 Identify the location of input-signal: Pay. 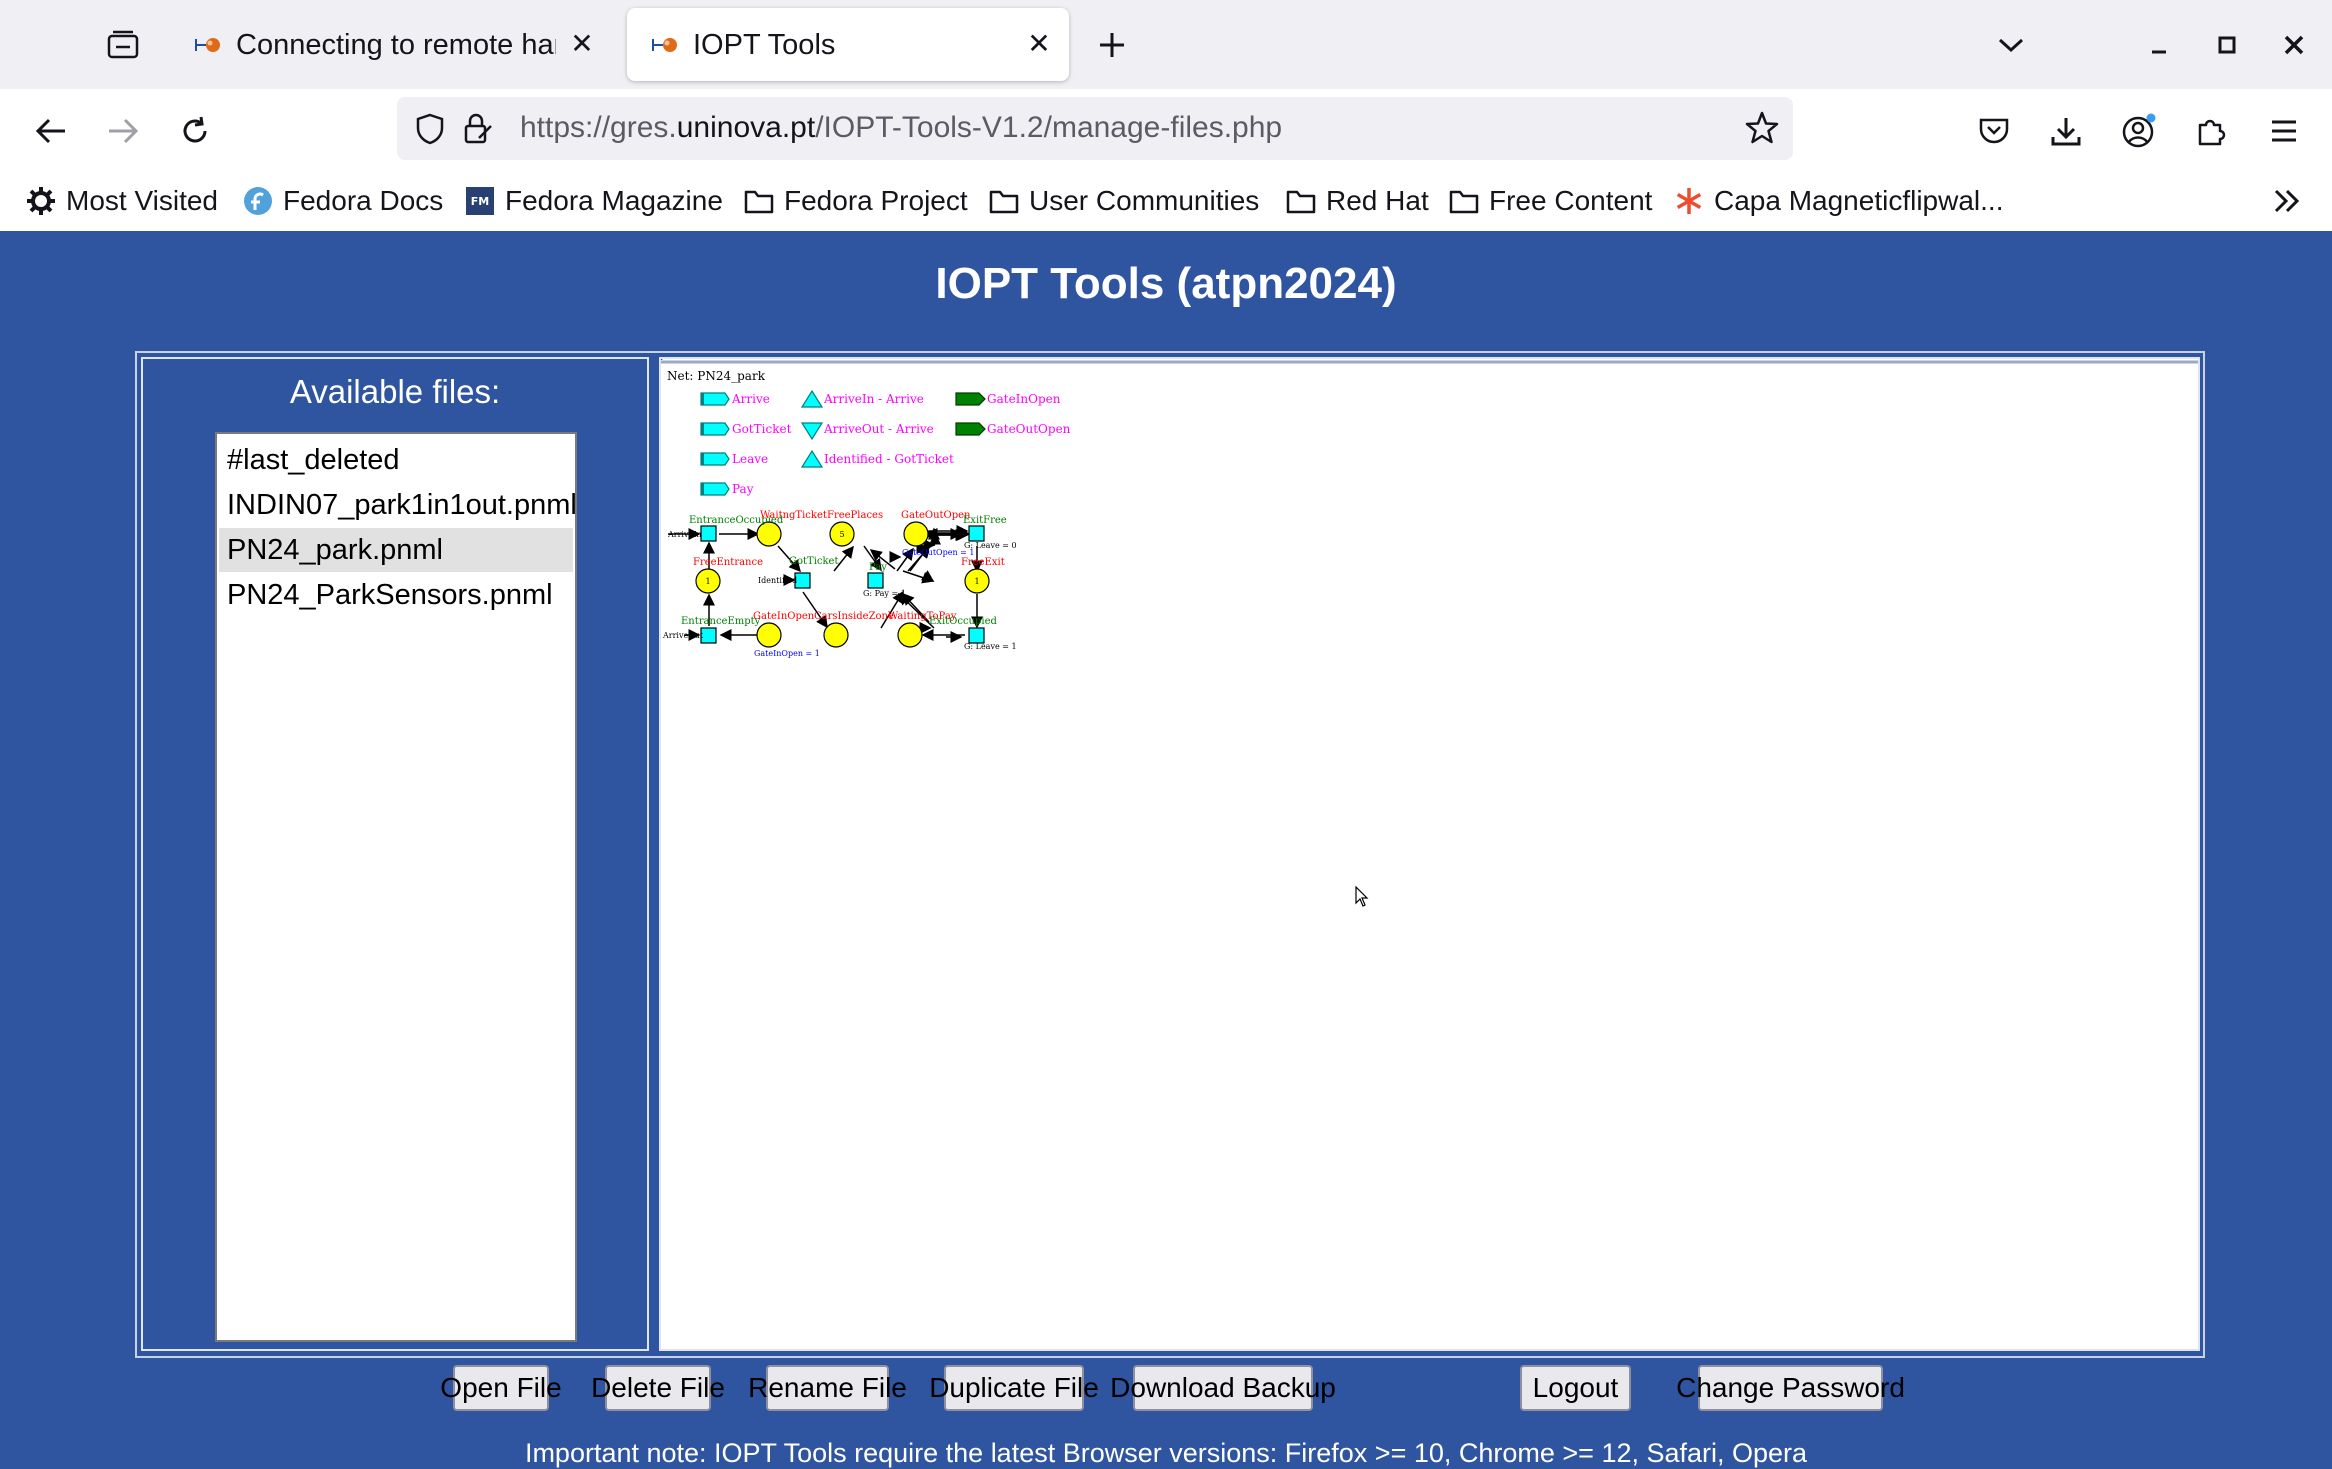
(743, 489).